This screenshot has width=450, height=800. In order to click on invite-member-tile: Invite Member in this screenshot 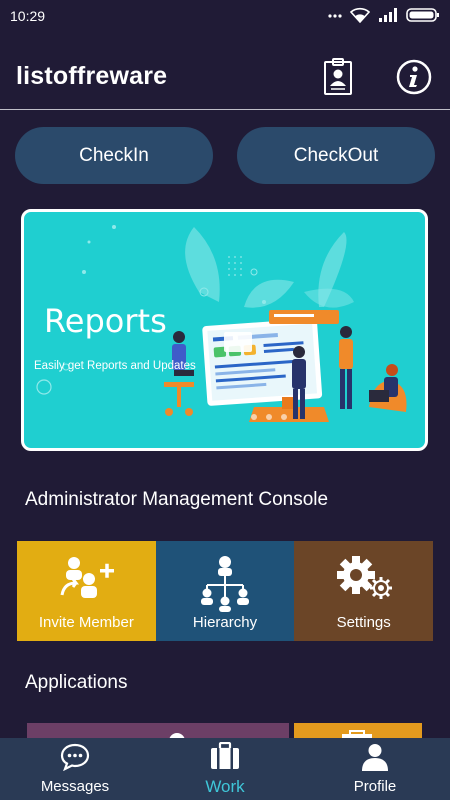, I will do `click(86, 591)`.